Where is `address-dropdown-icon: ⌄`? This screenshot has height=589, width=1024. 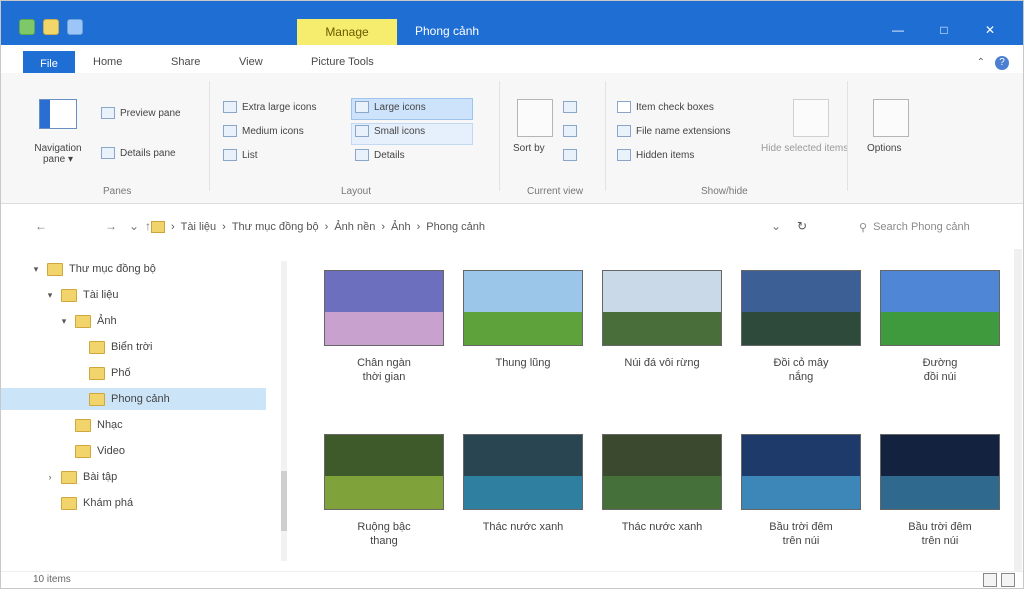 address-dropdown-icon: ⌄ is located at coordinates (776, 226).